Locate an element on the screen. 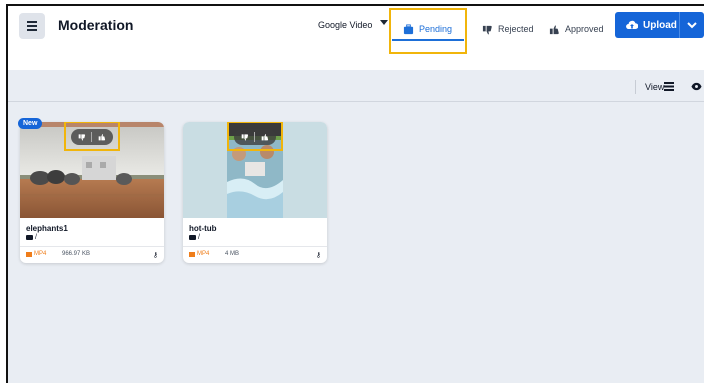 Image resolution: width=704 pixels, height=383 pixels. source-dropdown: Google Video is located at coordinates (345, 25).